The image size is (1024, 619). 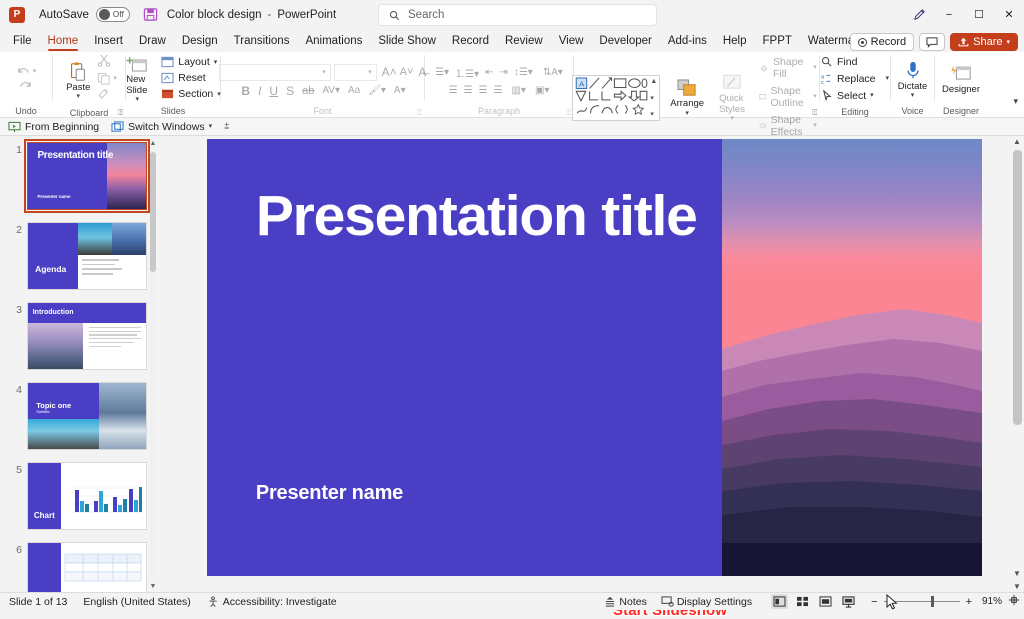 I want to click on quick-styles-chevron-down-icon: ▾, so click(x=732, y=118).